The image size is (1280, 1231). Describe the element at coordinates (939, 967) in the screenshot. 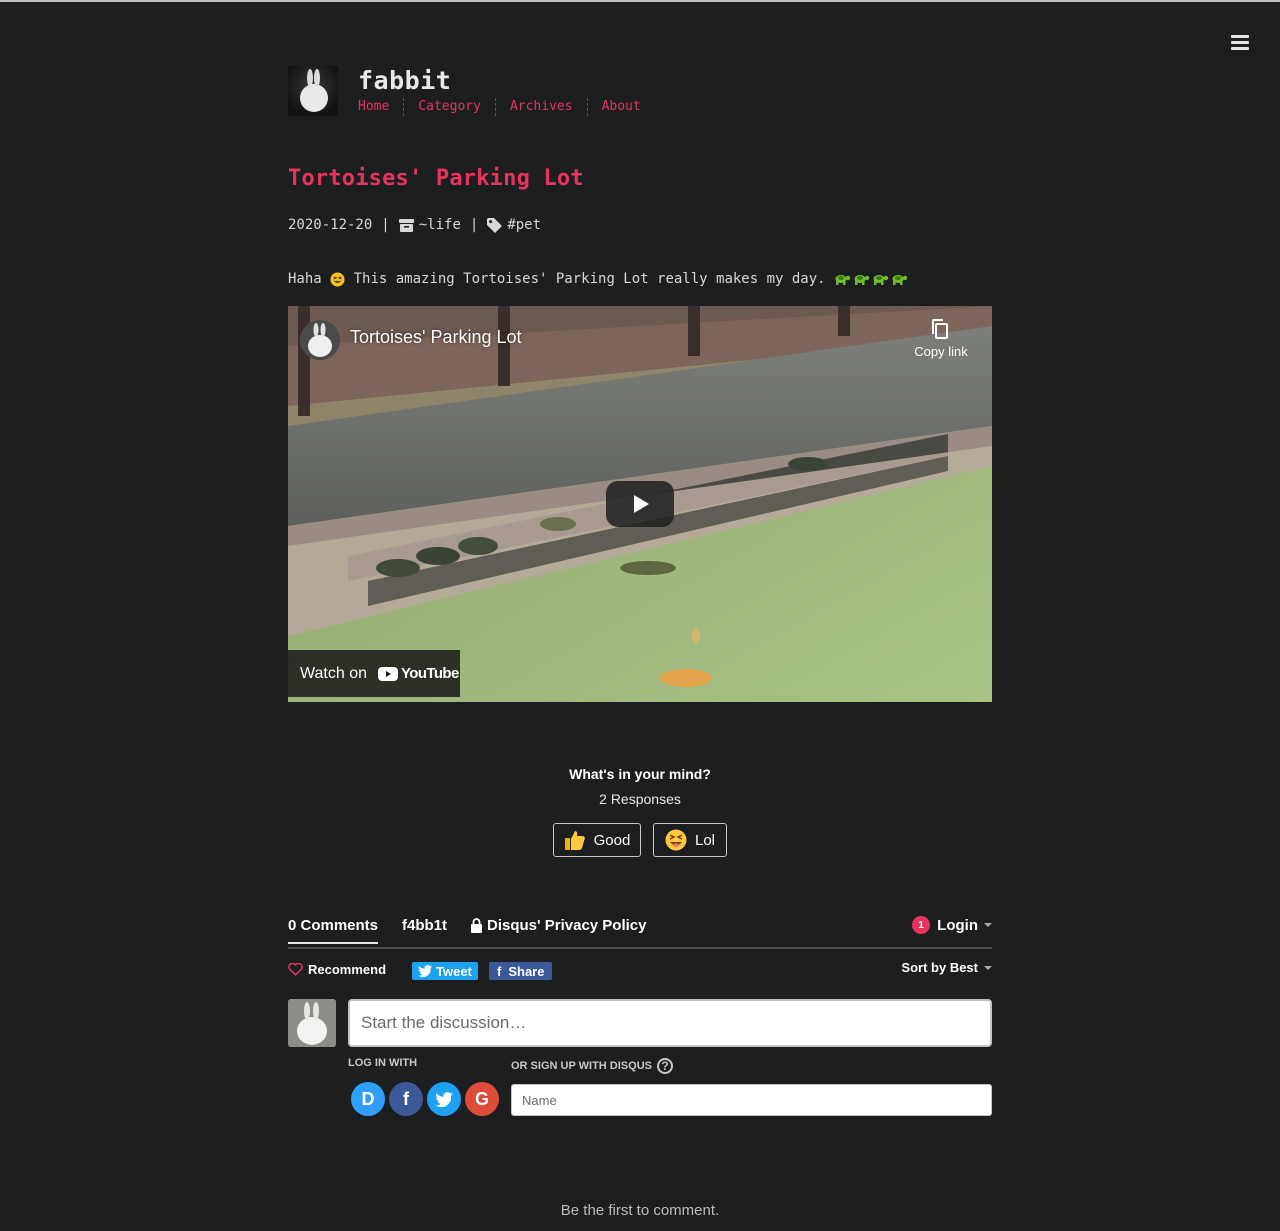

I see `sort-label: Sort by Best` at that location.